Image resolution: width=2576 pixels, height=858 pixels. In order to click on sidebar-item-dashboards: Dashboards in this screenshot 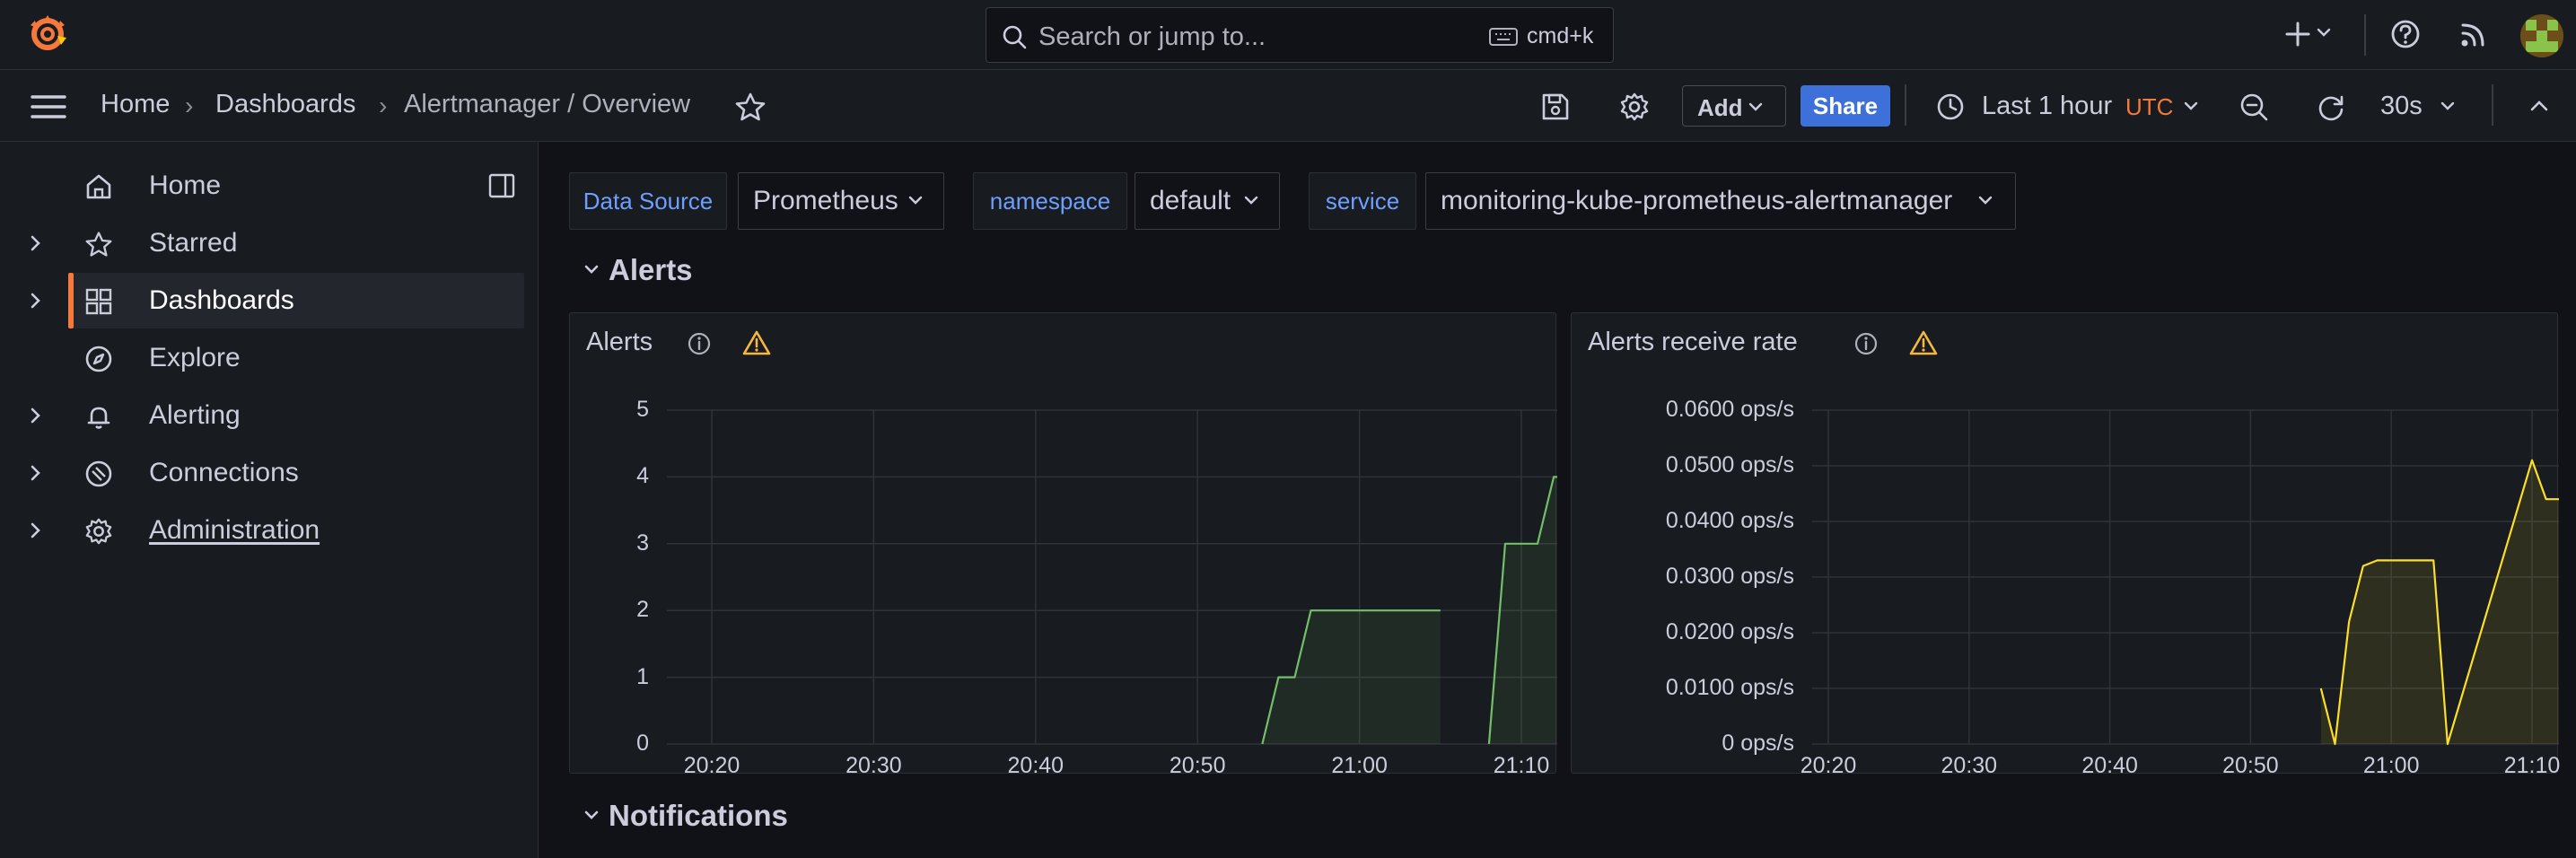, I will do `click(296, 300)`.